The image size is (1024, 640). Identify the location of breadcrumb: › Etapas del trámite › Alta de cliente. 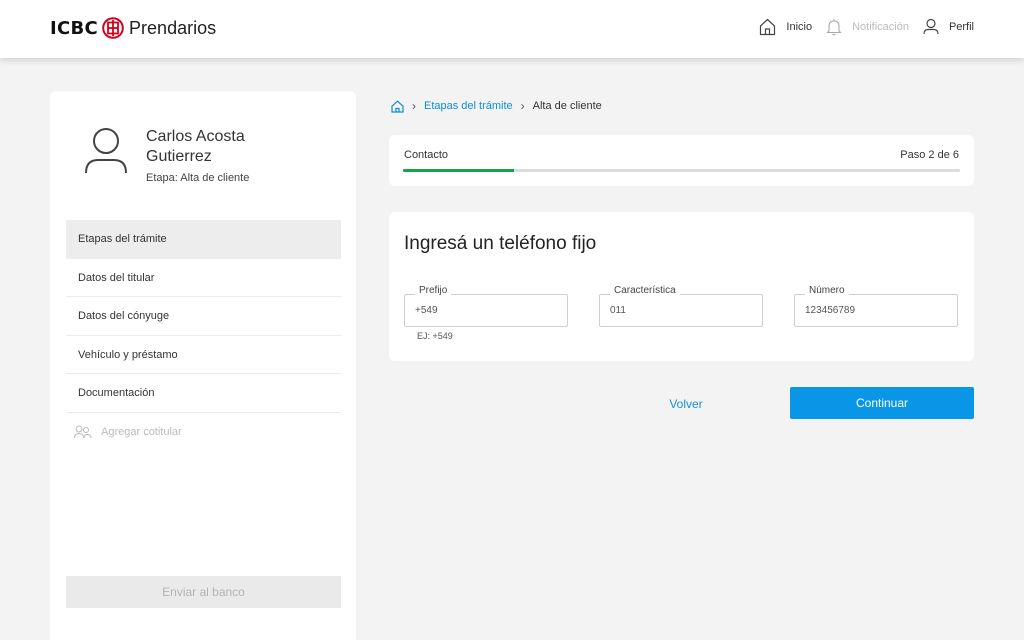
(496, 106).